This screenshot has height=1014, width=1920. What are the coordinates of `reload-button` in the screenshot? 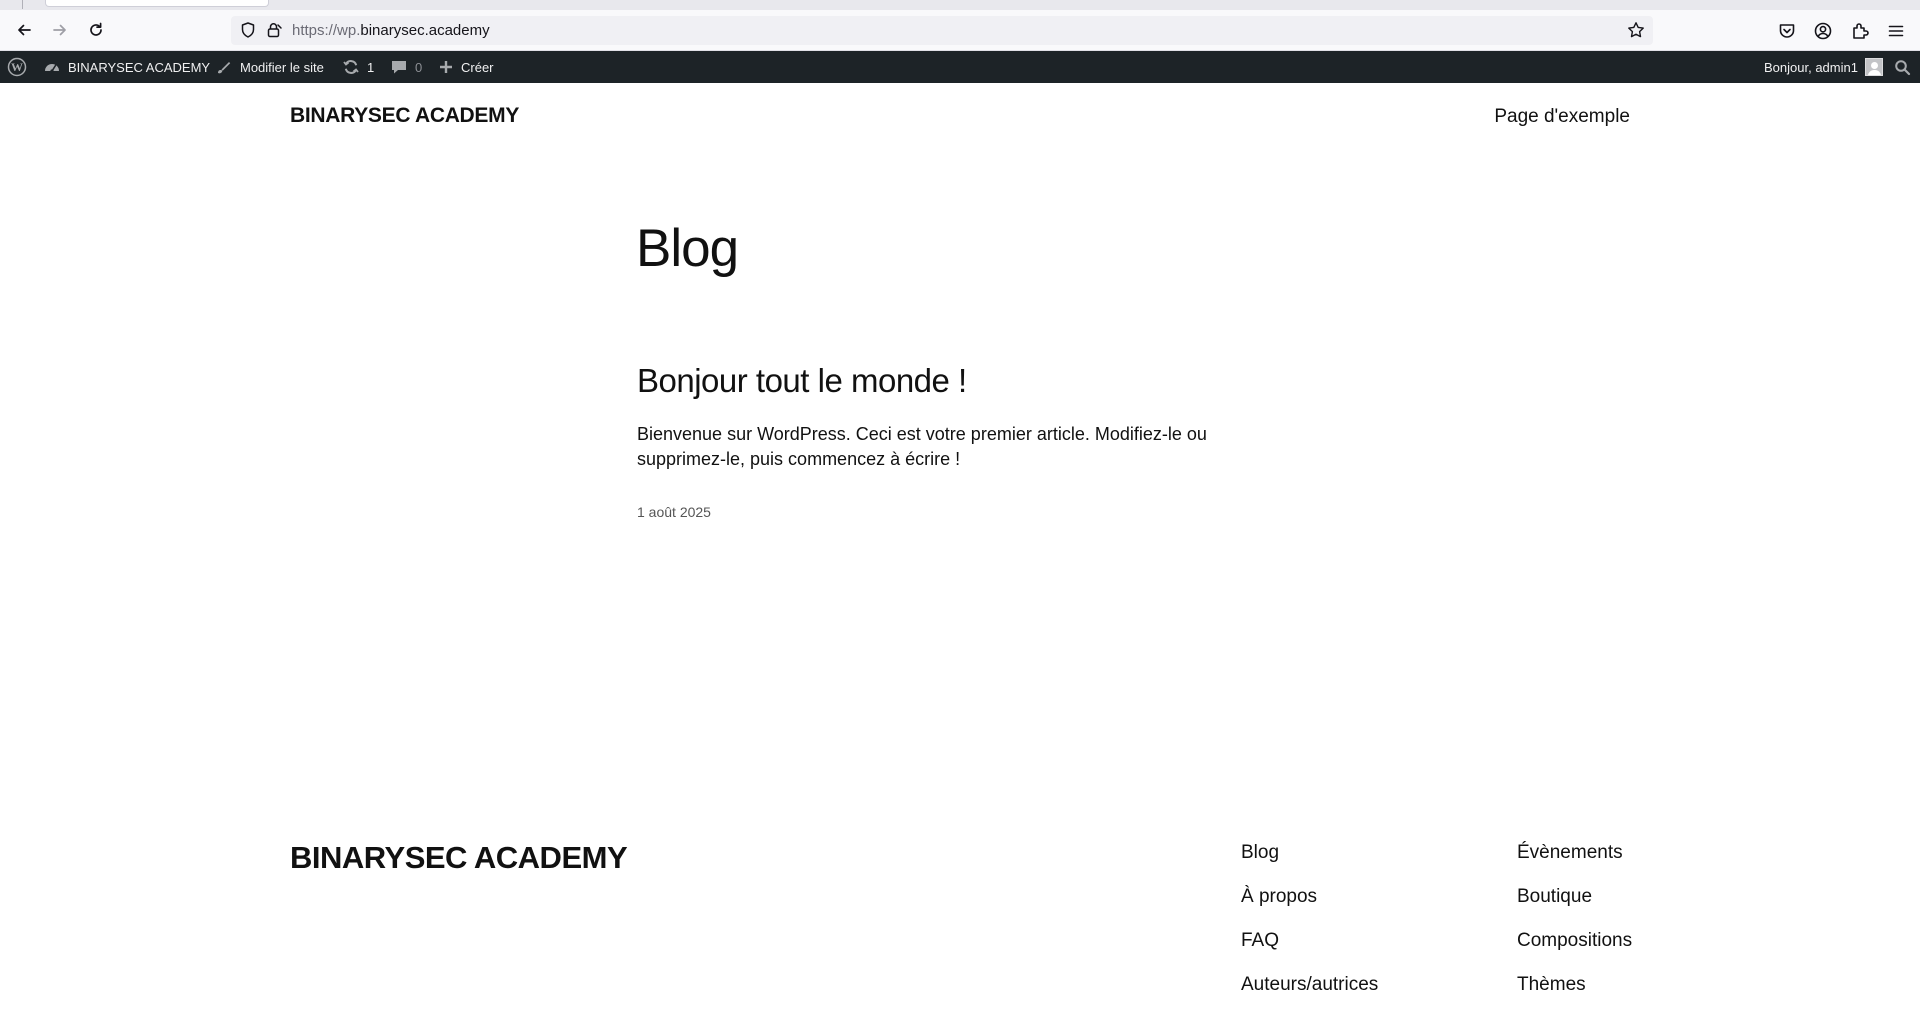 It's located at (96, 30).